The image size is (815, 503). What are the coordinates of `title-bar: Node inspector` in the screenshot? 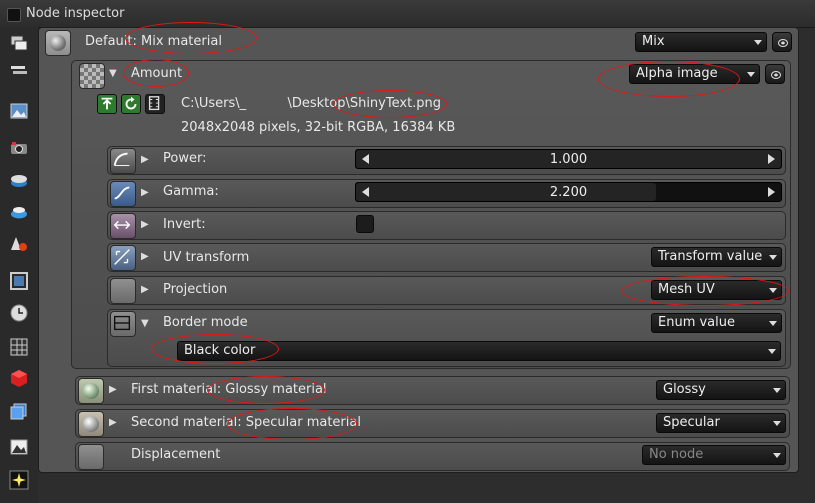 It's located at (407, 14).